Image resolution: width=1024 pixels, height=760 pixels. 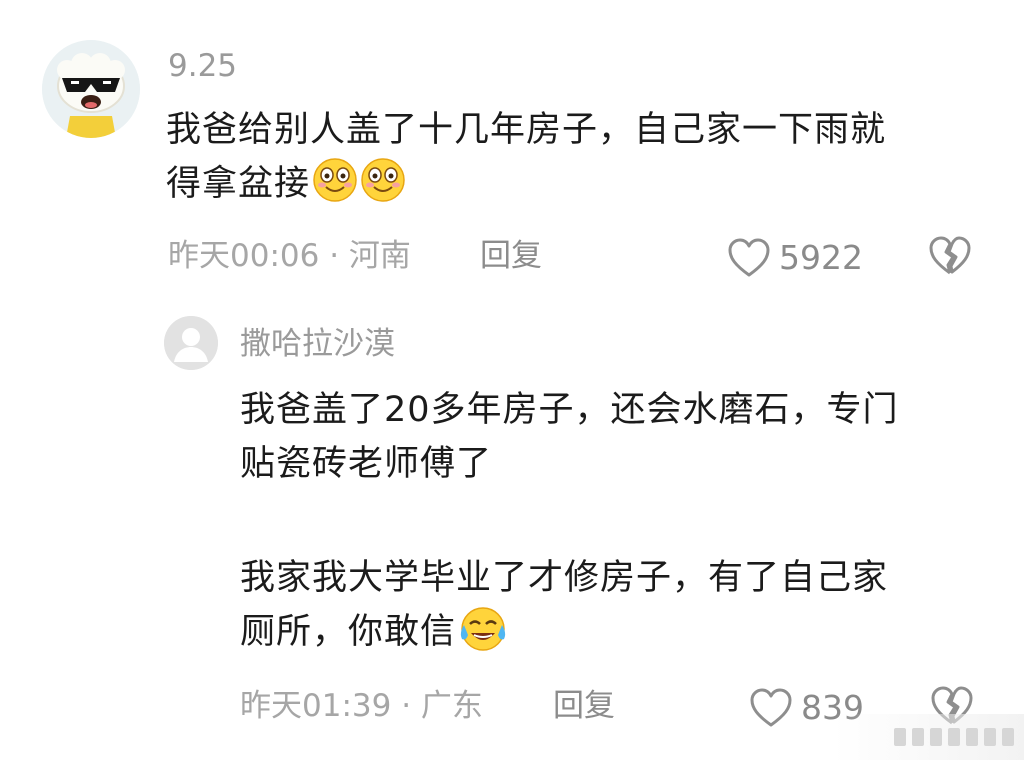 I want to click on comment-text-line: 我家我大学毕业了才修房子，有了自己家, so click(x=564, y=578).